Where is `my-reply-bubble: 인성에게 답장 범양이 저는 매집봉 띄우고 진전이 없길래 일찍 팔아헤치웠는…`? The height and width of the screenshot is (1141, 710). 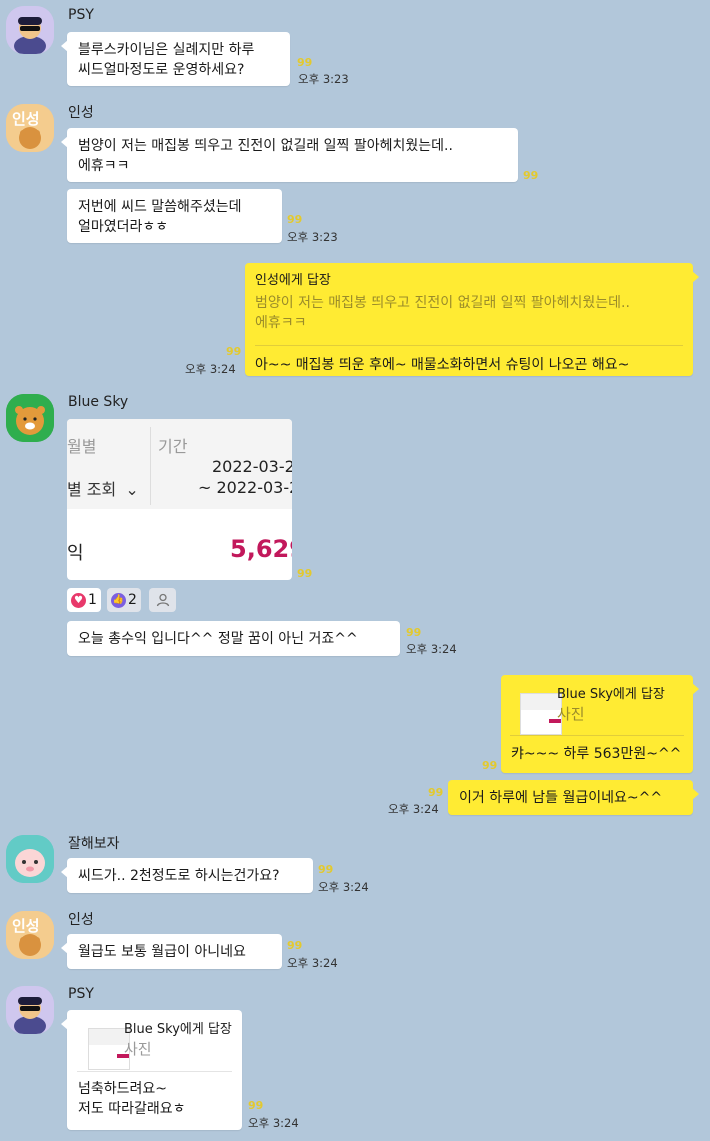 my-reply-bubble: 인성에게 답장 범양이 저는 매집봉 띄우고 진전이 없길래 일찍 팔아헤치웠는… is located at coordinates (472, 319).